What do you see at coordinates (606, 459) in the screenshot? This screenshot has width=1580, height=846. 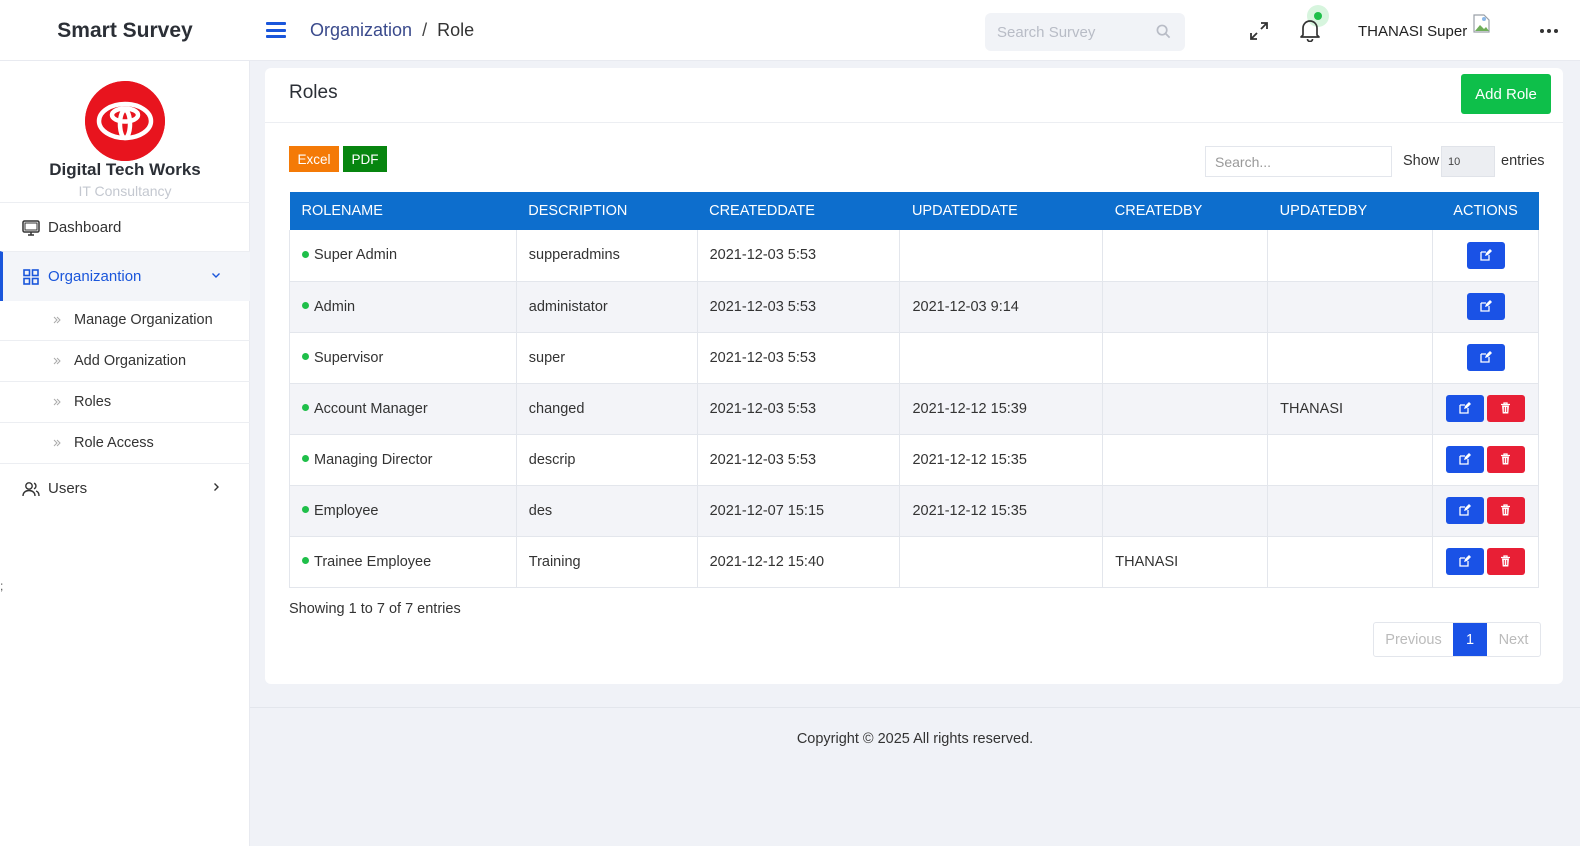 I see `cell-description: descrip` at bounding box center [606, 459].